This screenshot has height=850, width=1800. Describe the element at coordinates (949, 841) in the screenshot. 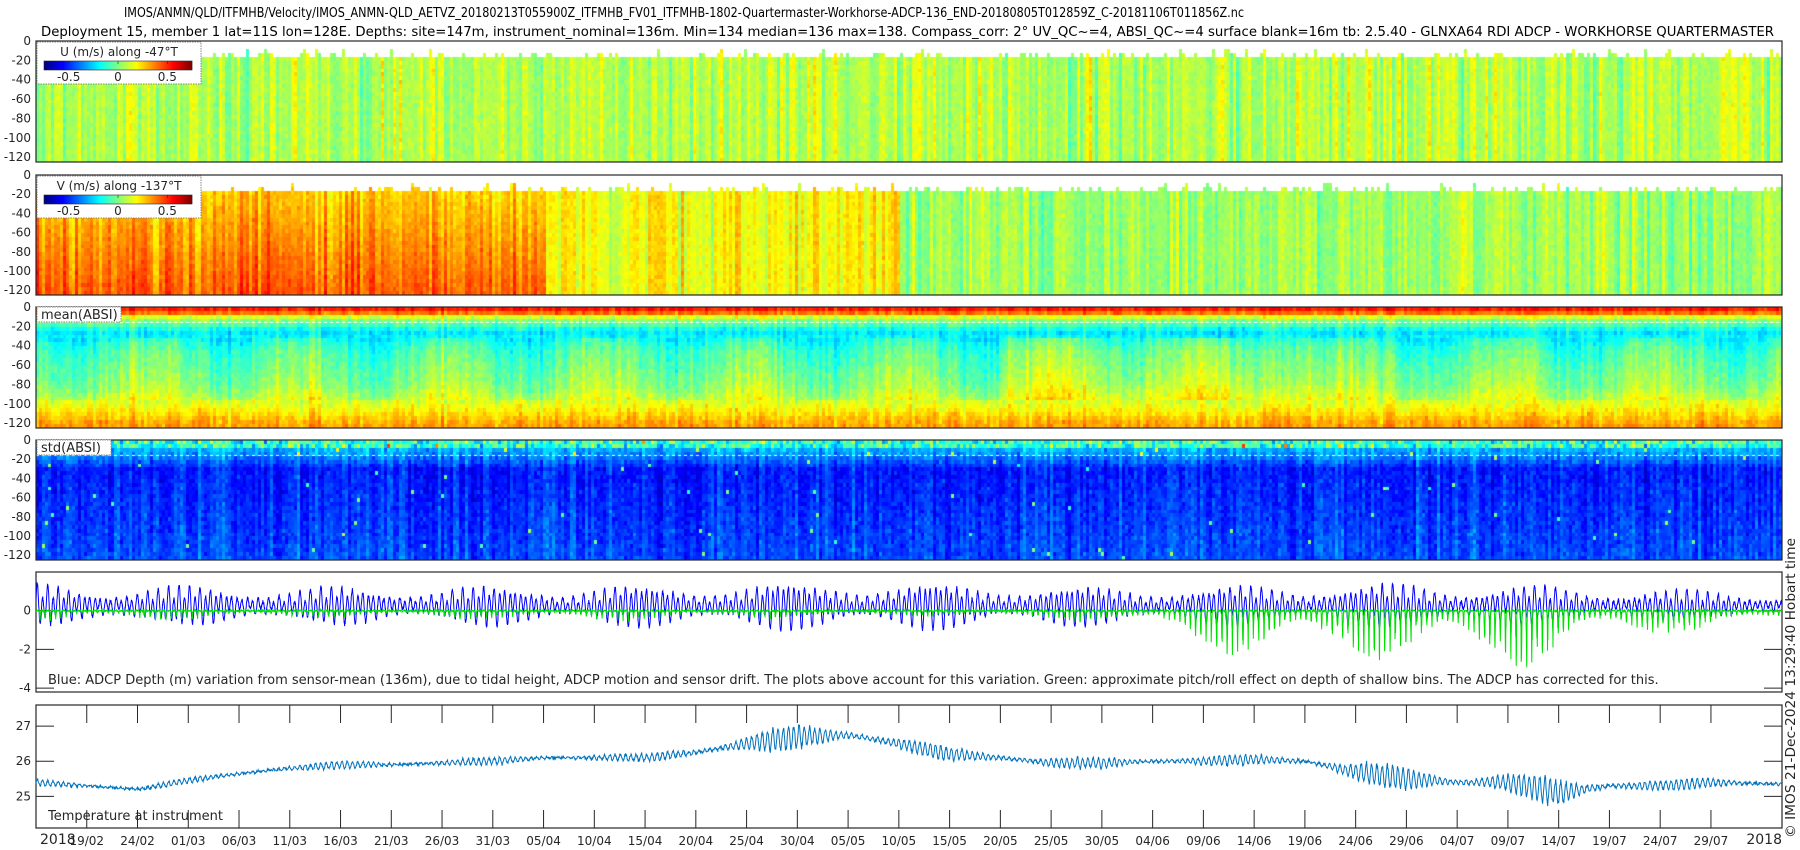

I see `x-tick-label: 15/05` at that location.